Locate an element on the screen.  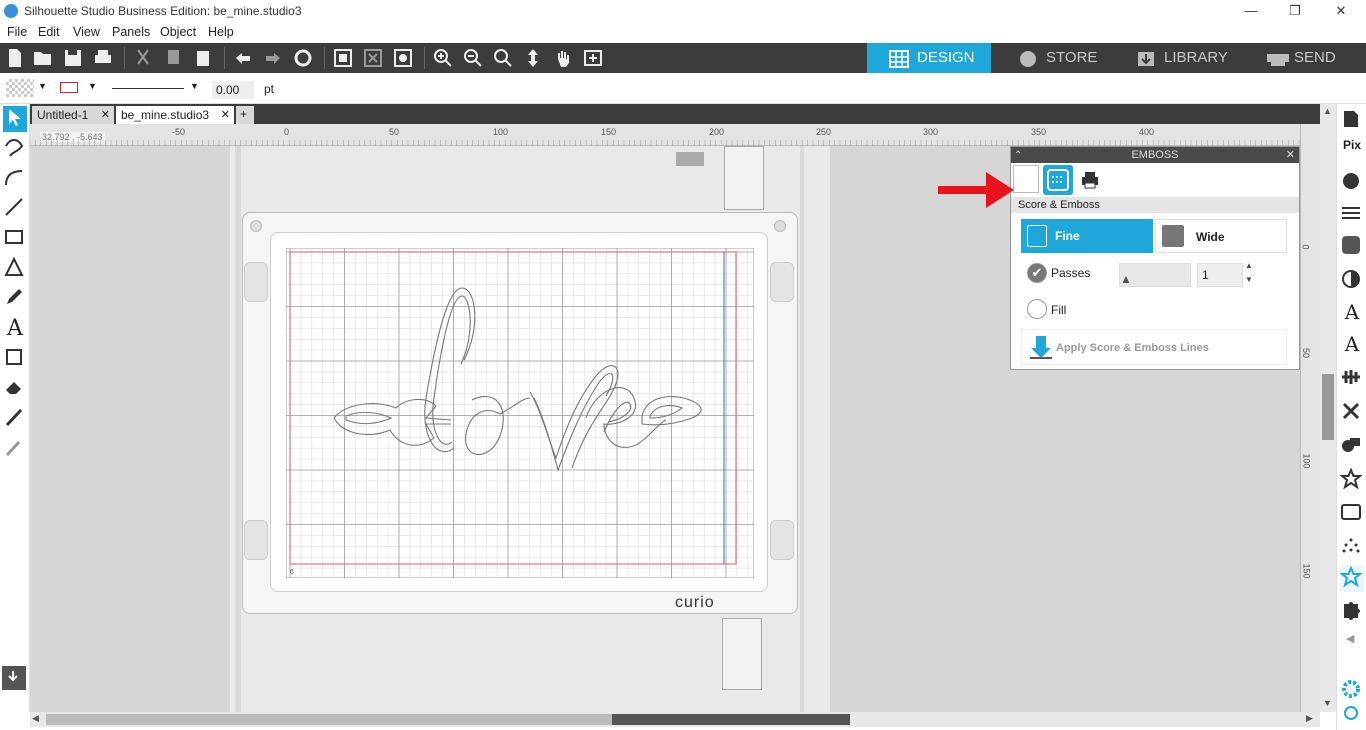
fill-pattern-swatch is located at coordinates (20, 88).